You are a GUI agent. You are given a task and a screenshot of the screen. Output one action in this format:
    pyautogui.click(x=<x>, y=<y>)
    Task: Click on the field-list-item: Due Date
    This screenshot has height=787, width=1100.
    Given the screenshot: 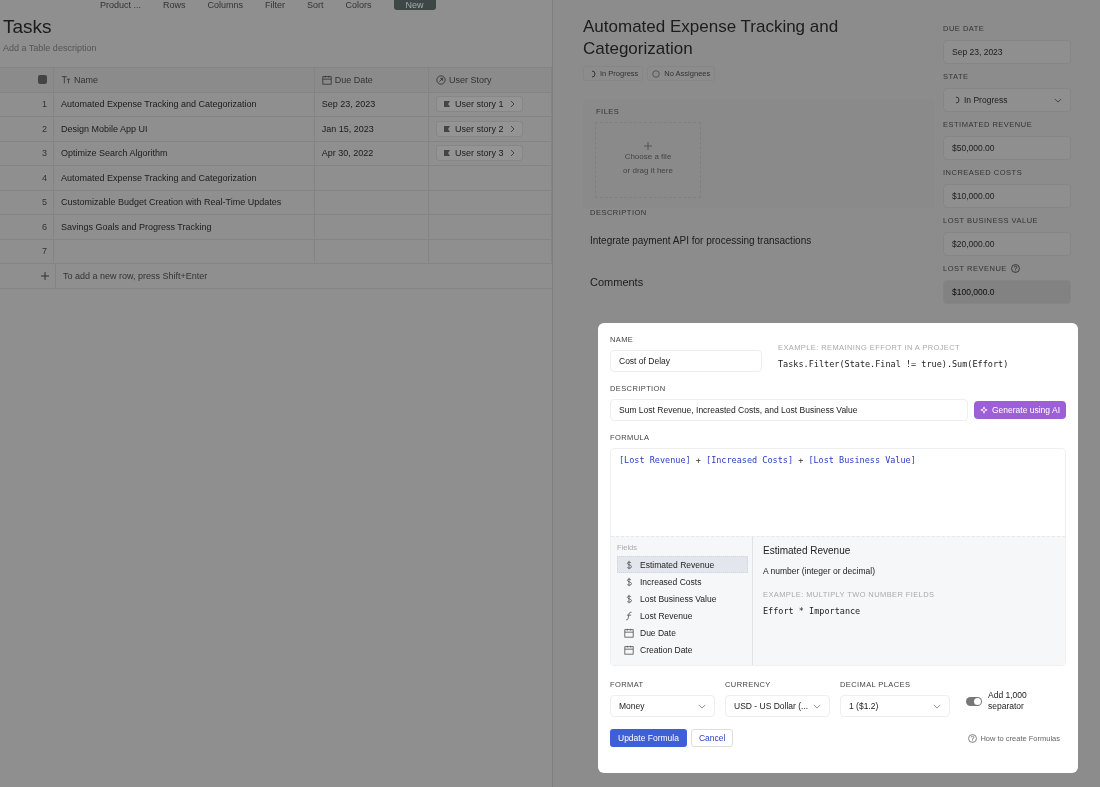 What is the action you would take?
    pyautogui.click(x=682, y=632)
    